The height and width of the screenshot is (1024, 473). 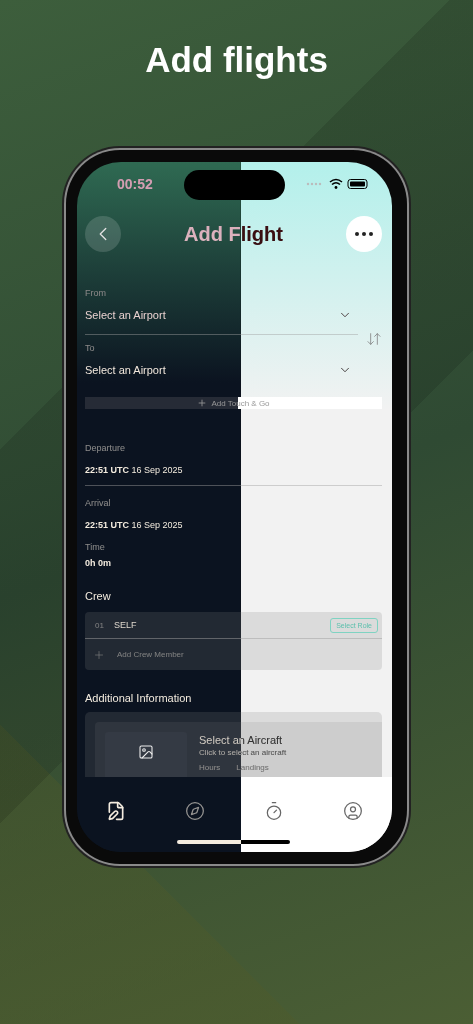 What do you see at coordinates (98, 563) in the screenshot?
I see `duration-value: 0h 0m` at bounding box center [98, 563].